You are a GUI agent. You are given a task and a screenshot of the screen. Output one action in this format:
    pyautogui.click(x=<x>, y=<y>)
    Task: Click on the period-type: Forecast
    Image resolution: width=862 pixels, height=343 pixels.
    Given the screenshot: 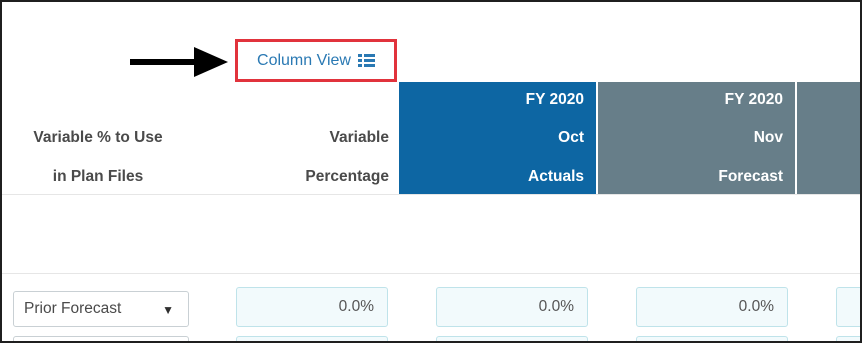 What is the action you would take?
    pyautogui.click(x=750, y=176)
    